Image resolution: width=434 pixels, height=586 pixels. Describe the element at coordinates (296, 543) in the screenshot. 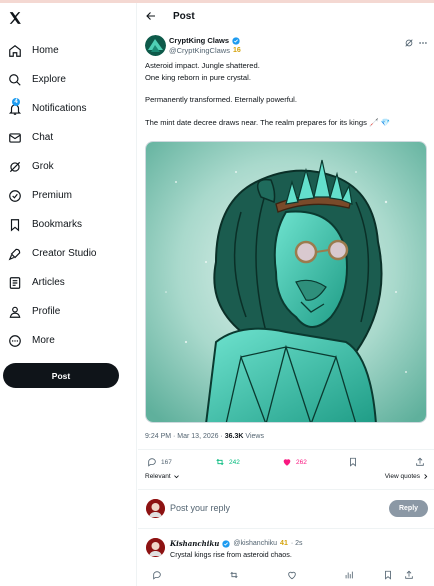

I see `reply-time: · 2s` at that location.